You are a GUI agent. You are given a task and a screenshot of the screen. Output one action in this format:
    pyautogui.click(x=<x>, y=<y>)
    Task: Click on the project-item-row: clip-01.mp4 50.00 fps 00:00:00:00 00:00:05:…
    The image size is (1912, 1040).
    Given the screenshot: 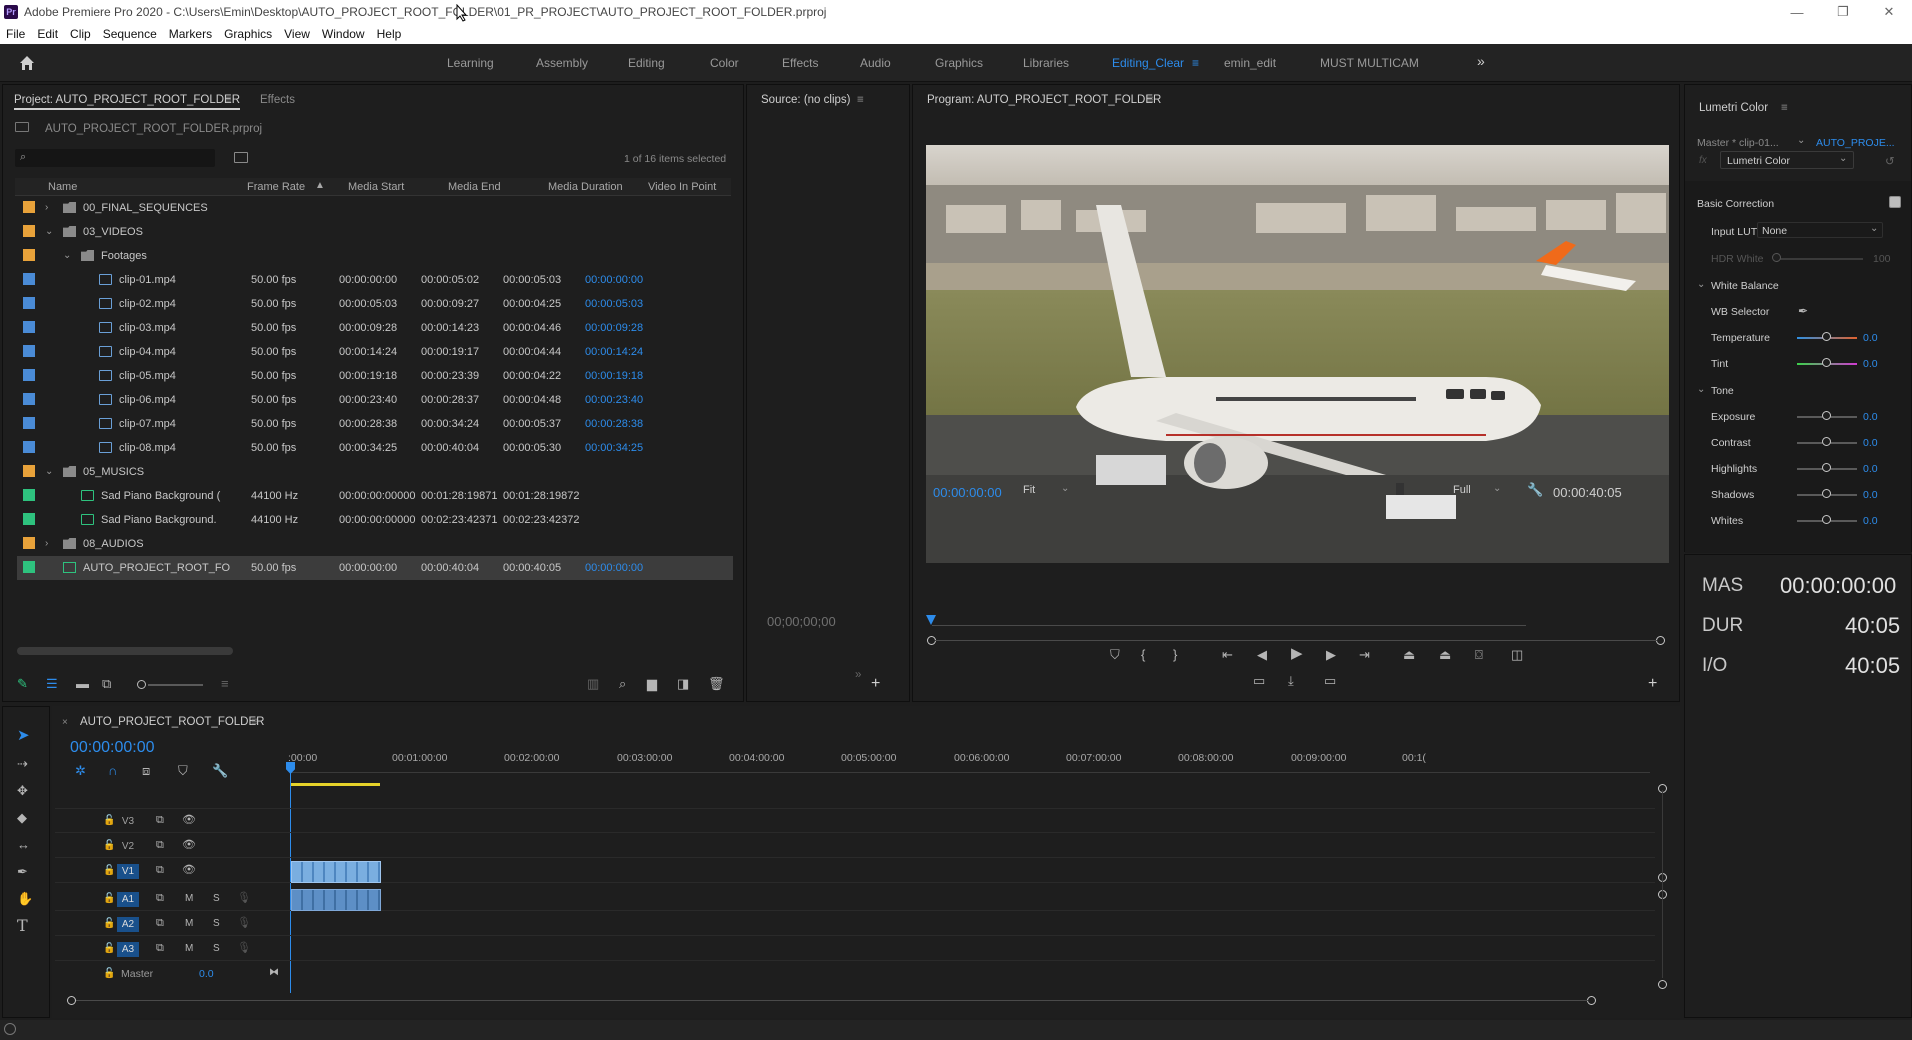 What is the action you would take?
    pyautogui.click(x=375, y=280)
    